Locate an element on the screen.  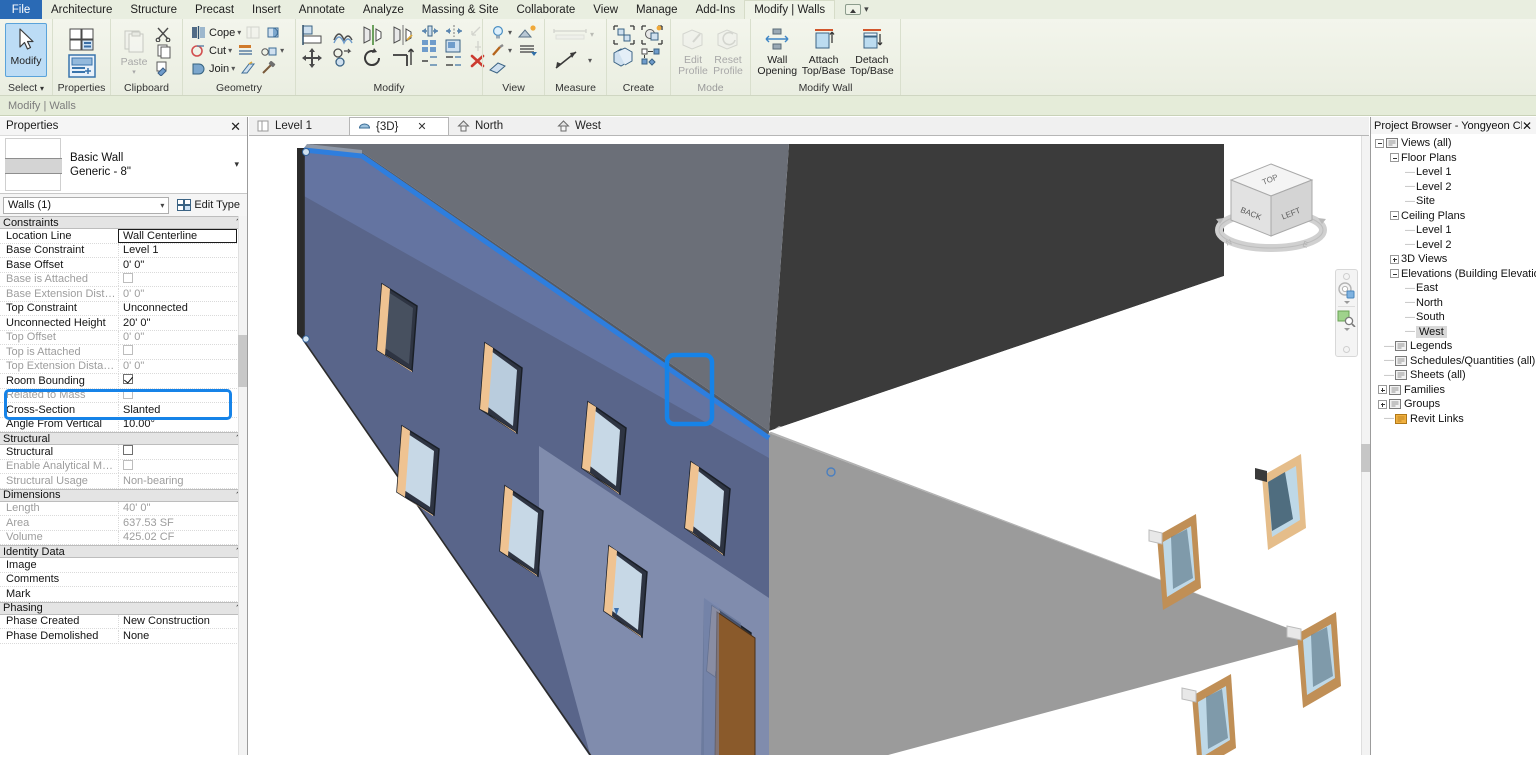
property-row: Structural Usage Non-bearing is located at coordinates (123, 481).